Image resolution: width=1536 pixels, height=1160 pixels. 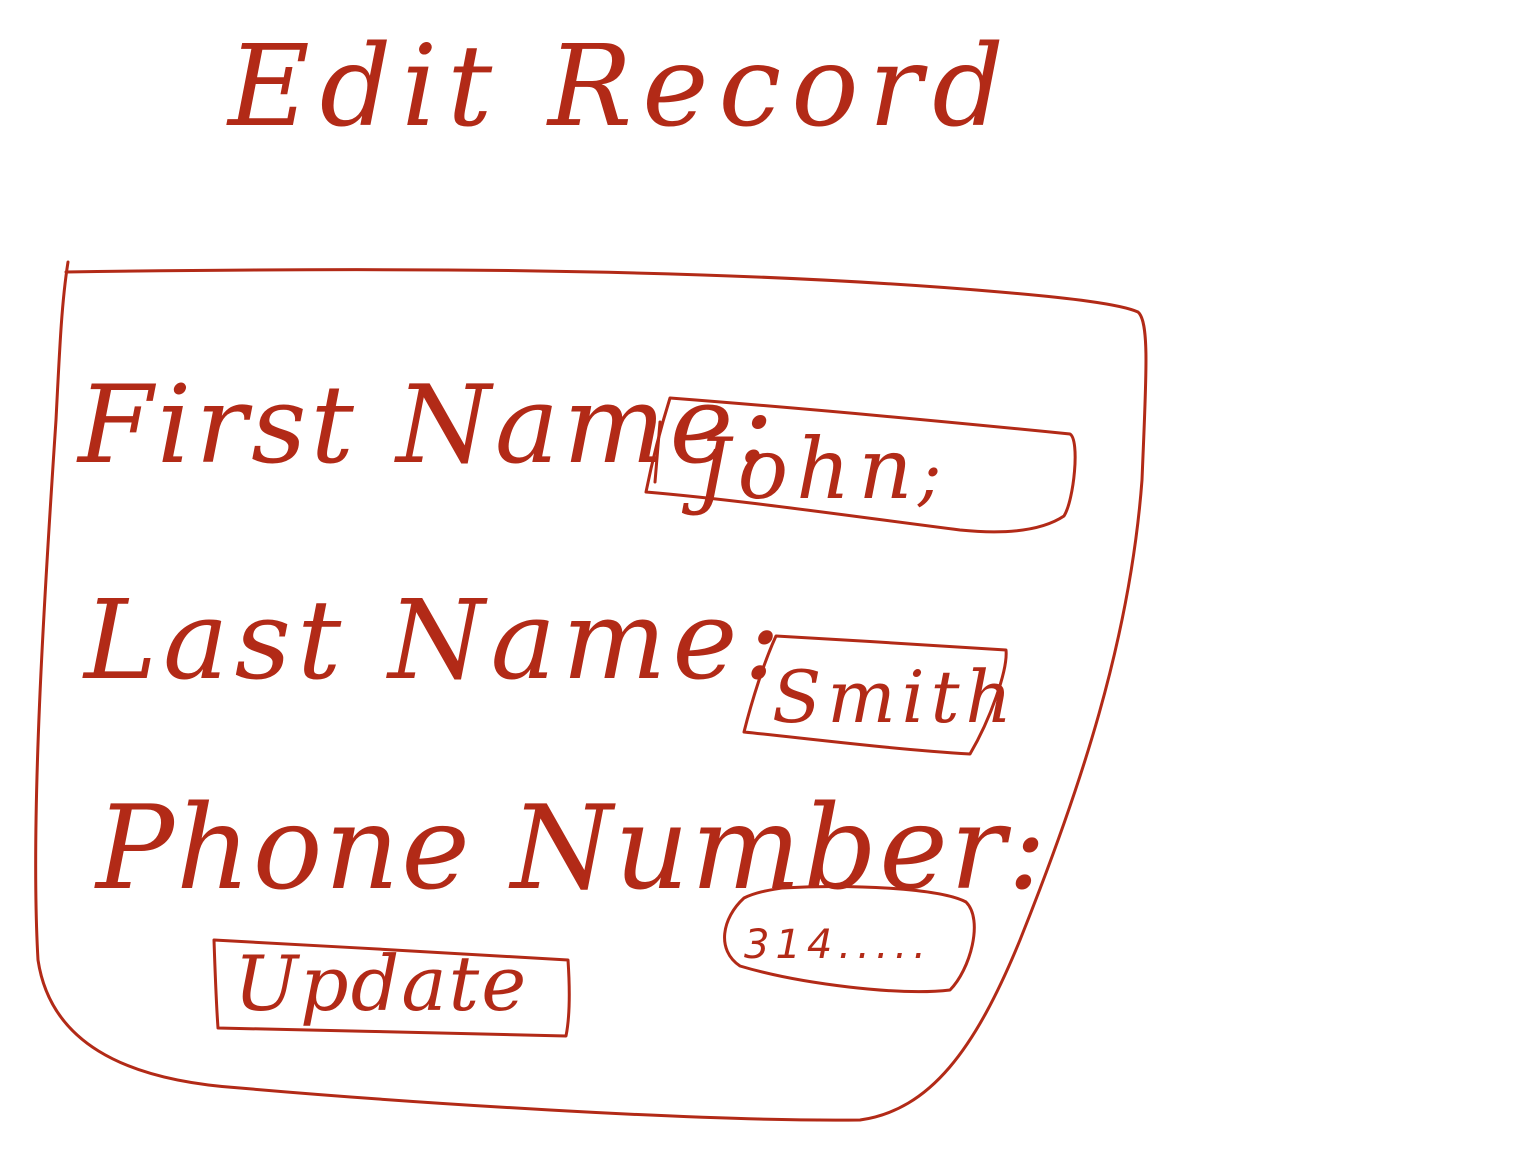 I want to click on phone-number-label: Phone Number:, so click(x=571, y=848).